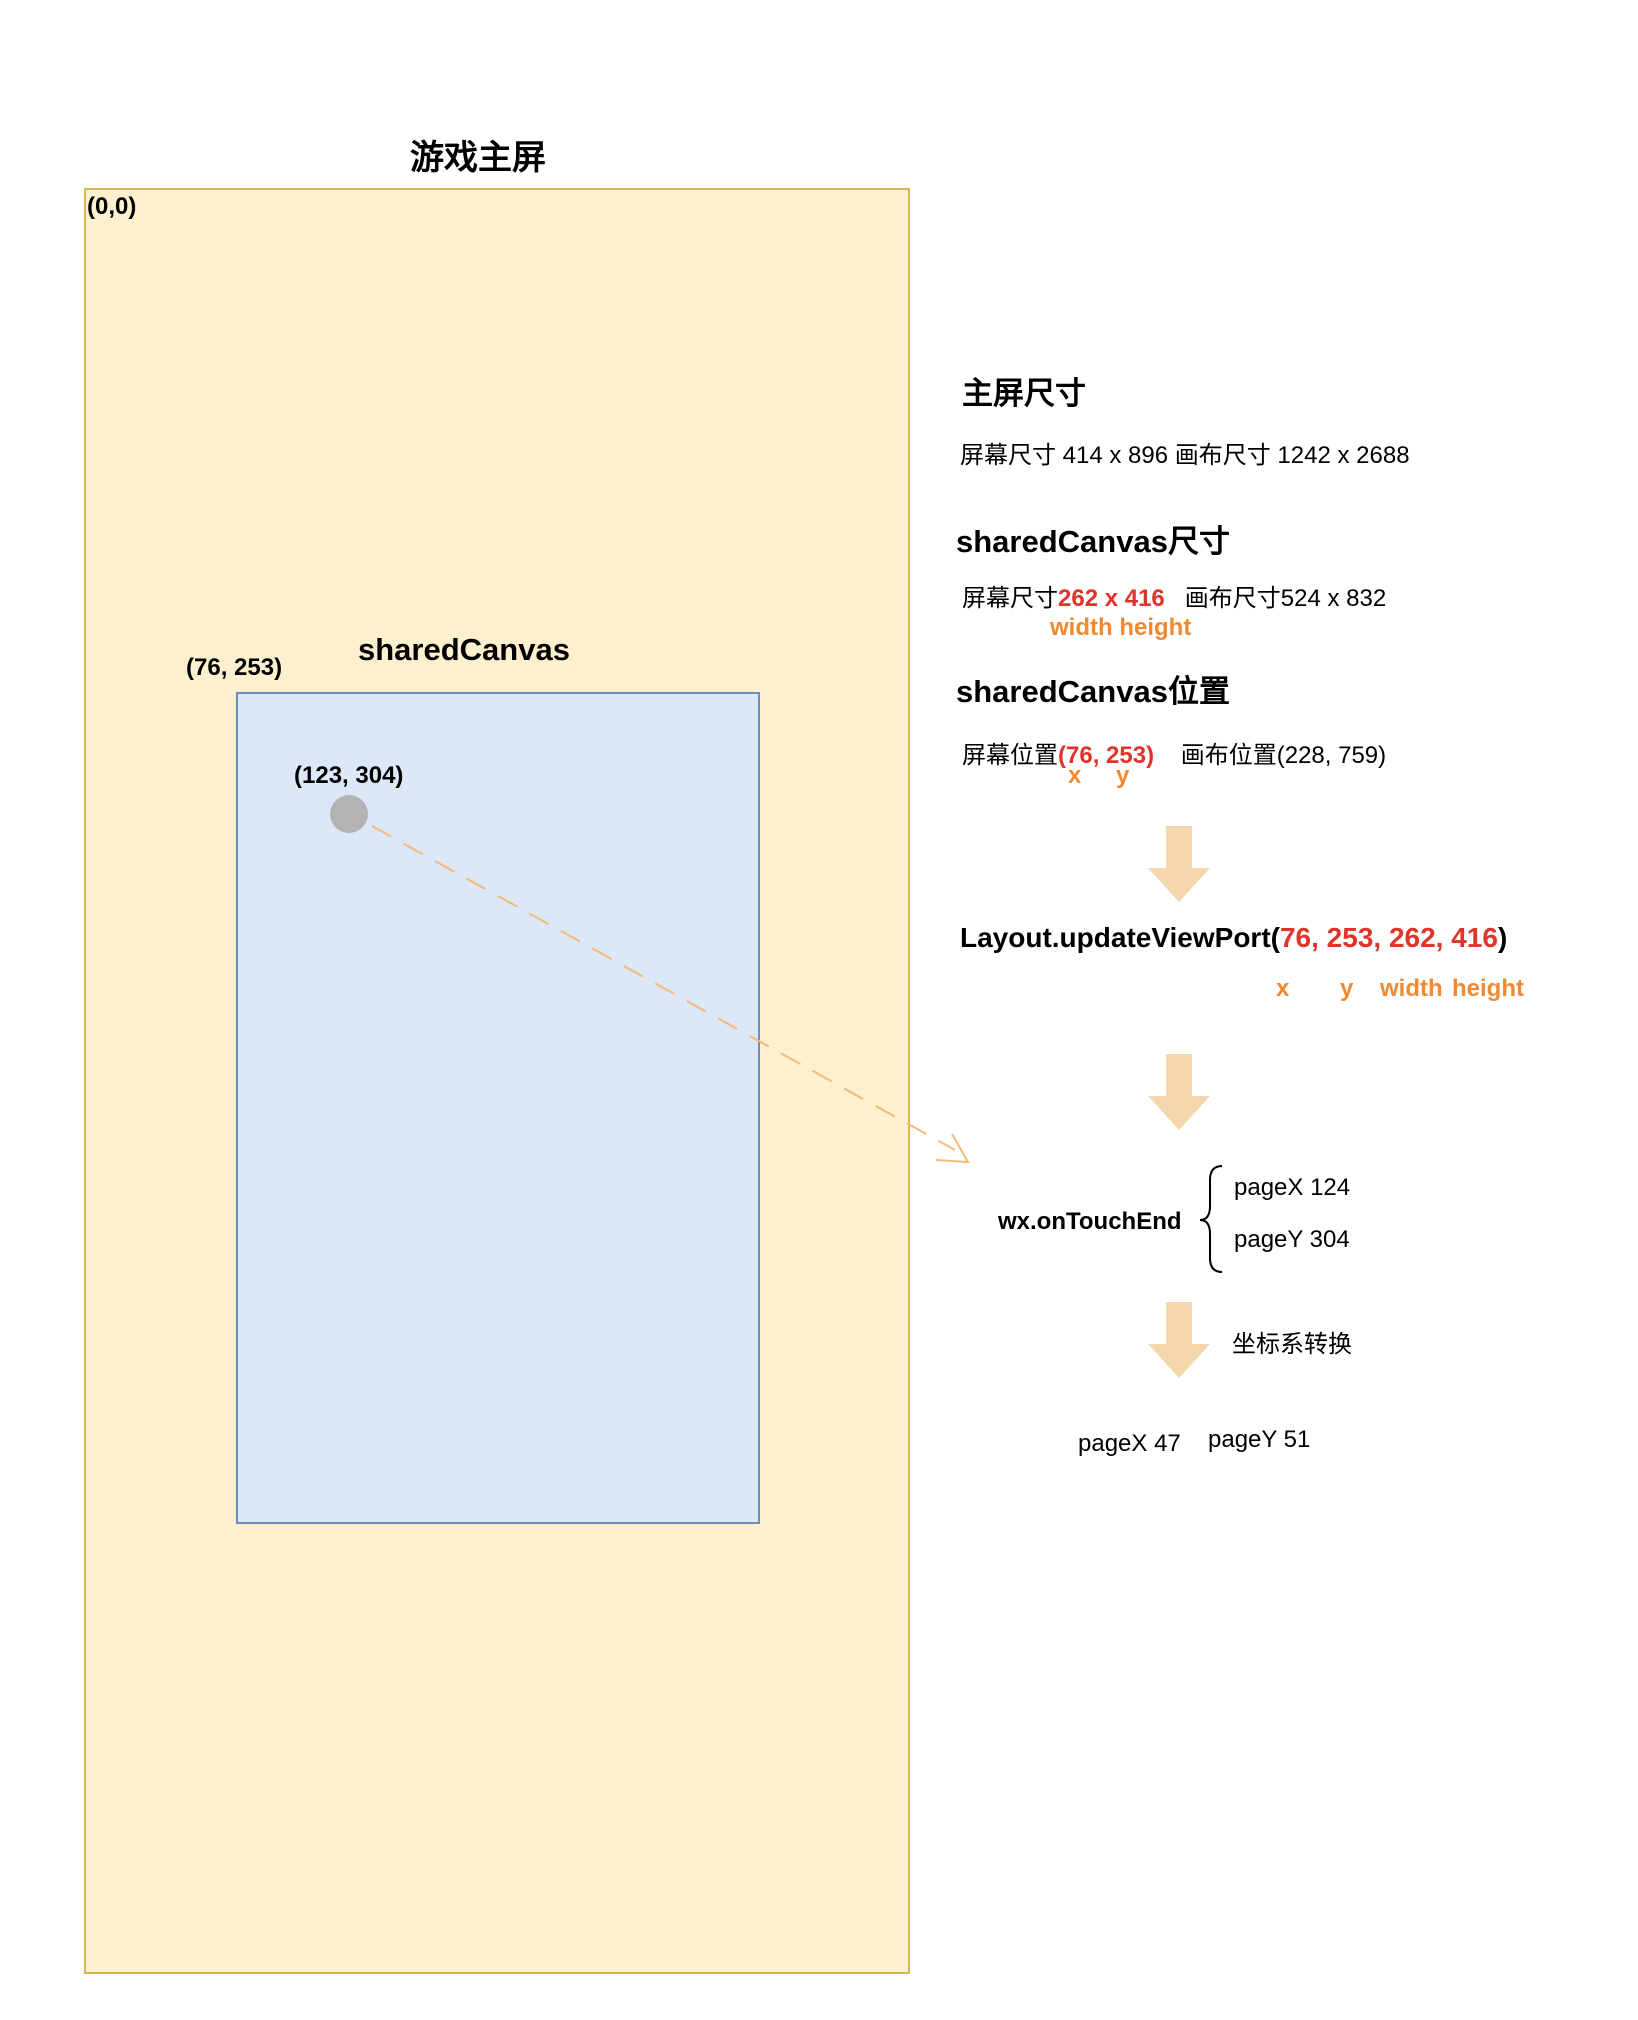 The height and width of the screenshot is (2020, 1638). What do you see at coordinates (1388, 937) in the screenshot?
I see `layout-call-args: 76, 253, 262, 416` at bounding box center [1388, 937].